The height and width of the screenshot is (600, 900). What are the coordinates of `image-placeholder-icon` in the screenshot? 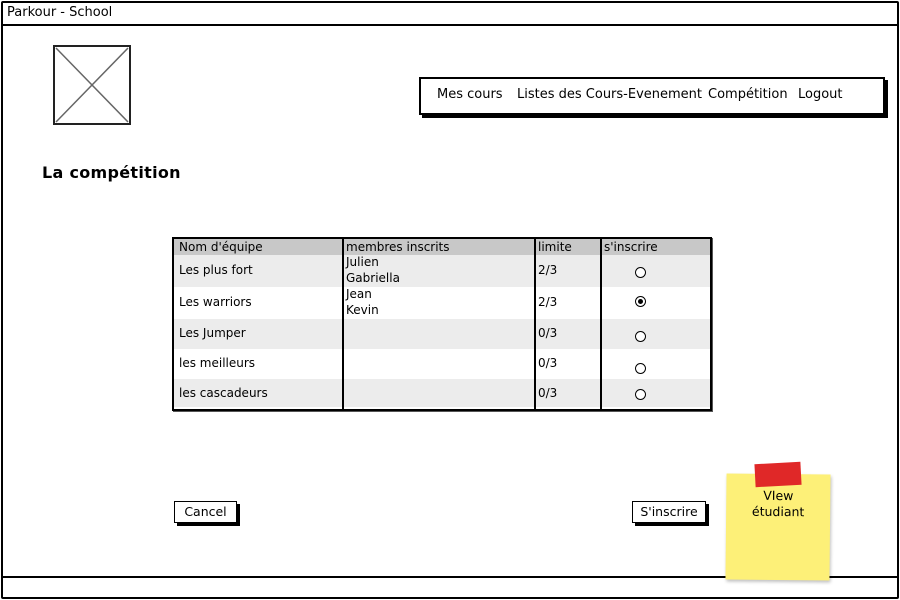 It's located at (92, 85).